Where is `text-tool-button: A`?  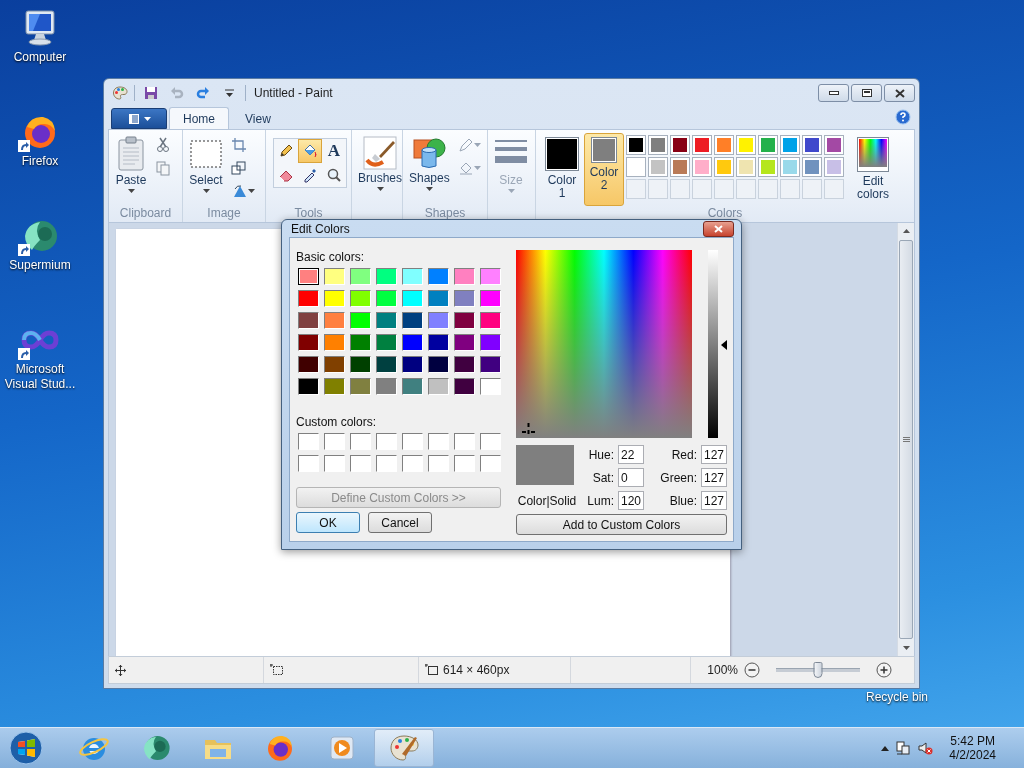
text-tool-button: A is located at coordinates (334, 151).